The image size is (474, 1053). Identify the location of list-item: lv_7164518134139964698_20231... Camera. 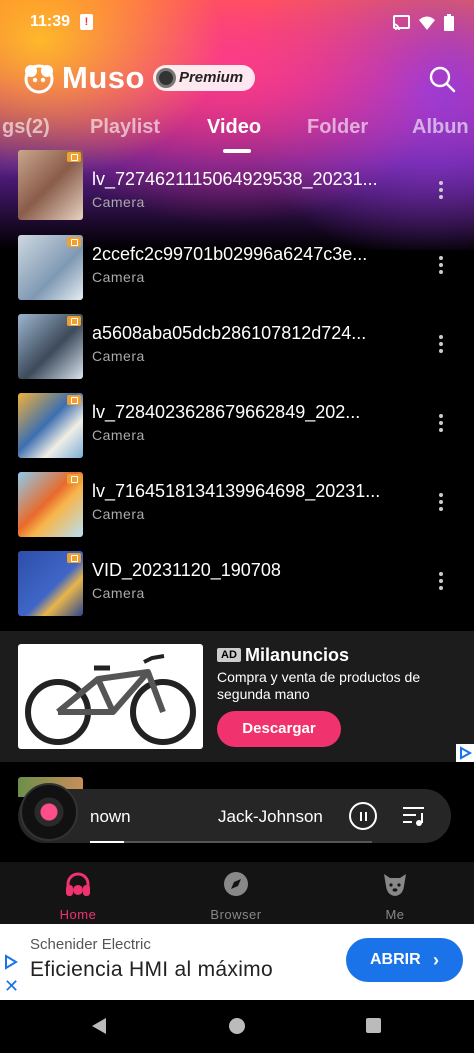
(237, 511).